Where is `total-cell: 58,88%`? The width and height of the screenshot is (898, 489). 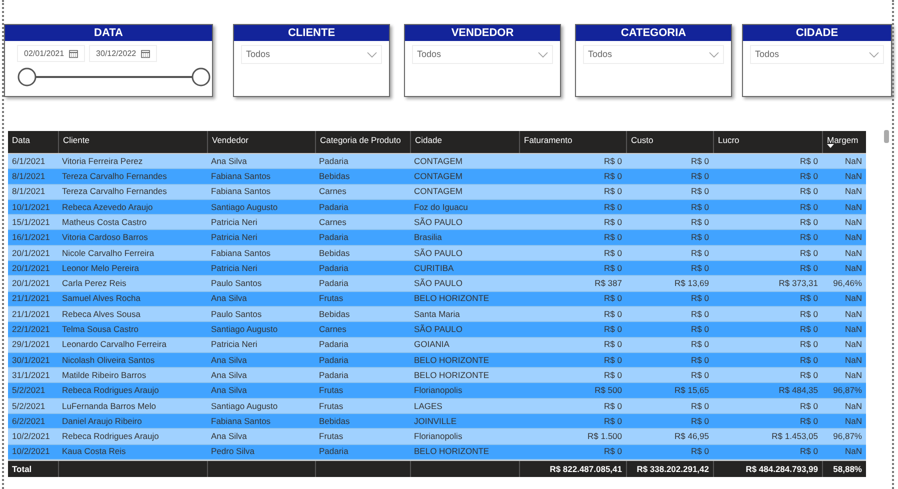 total-cell: 58,88% is located at coordinates (847, 469).